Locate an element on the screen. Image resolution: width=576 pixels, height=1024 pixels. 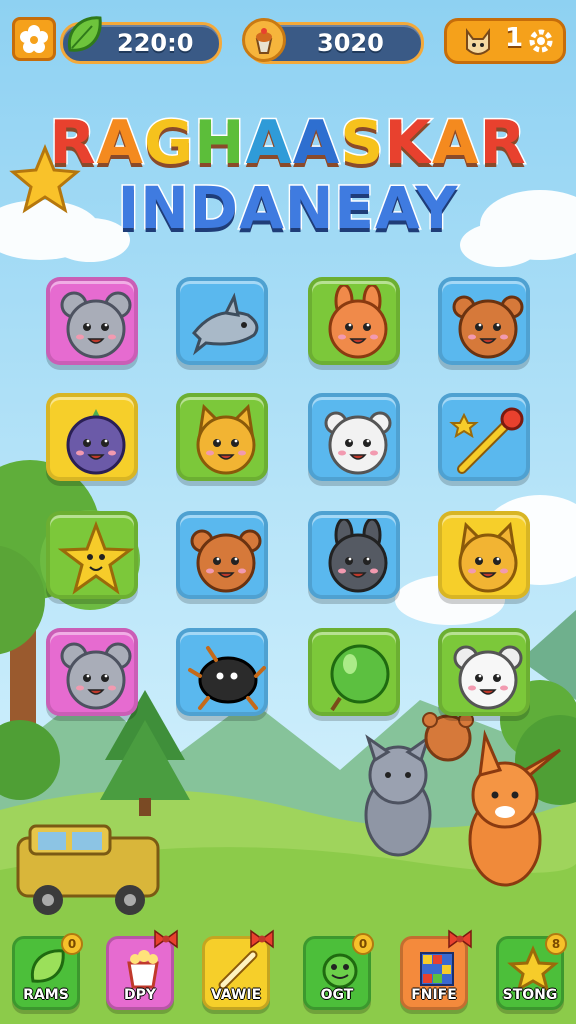
bottom-button-label: RAMS is located at coordinates (46, 995).